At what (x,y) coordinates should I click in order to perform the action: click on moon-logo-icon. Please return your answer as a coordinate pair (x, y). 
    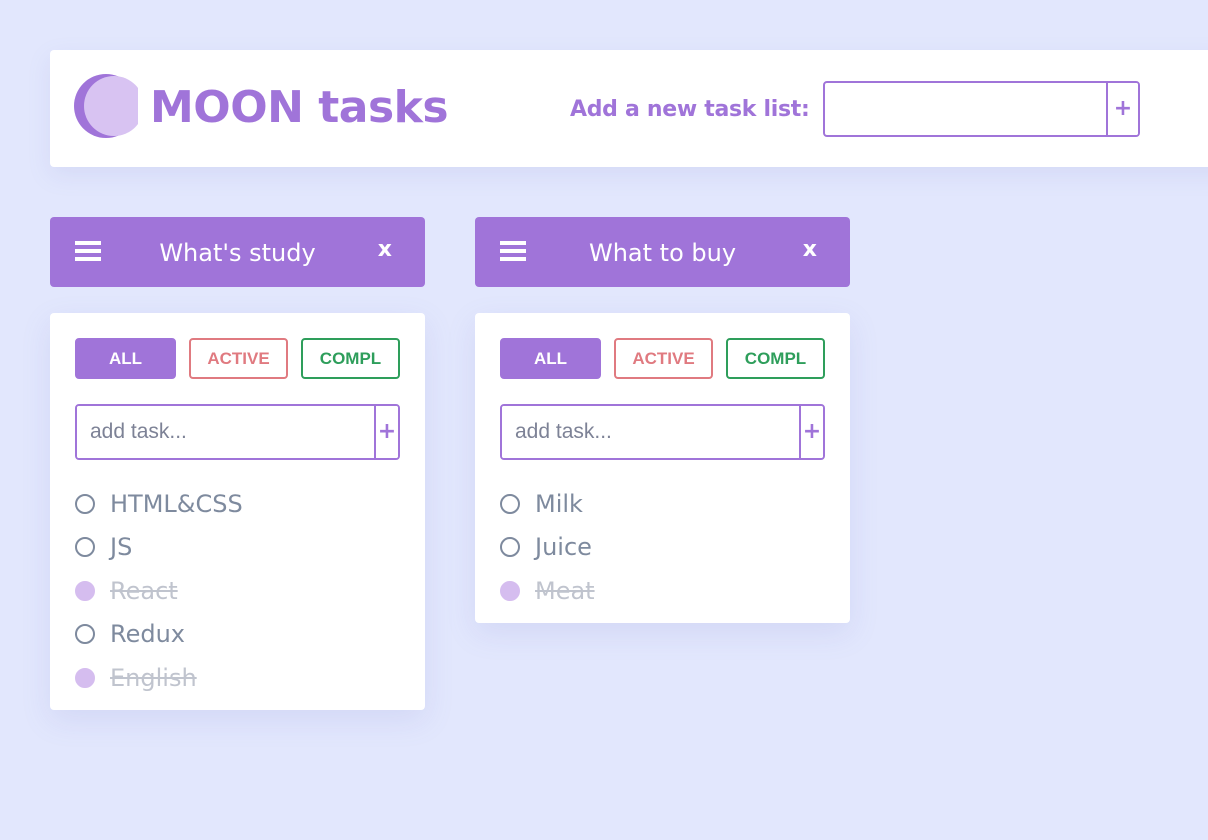
    Looking at the image, I should click on (106, 106).